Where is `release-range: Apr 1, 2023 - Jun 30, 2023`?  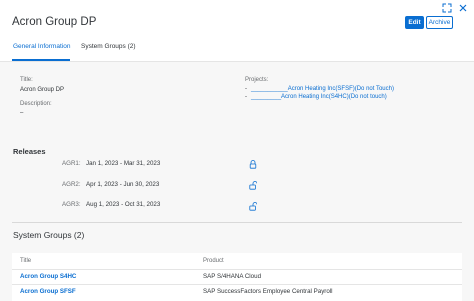
release-range: Apr 1, 2023 - Jun 30, 2023 is located at coordinates (123, 184).